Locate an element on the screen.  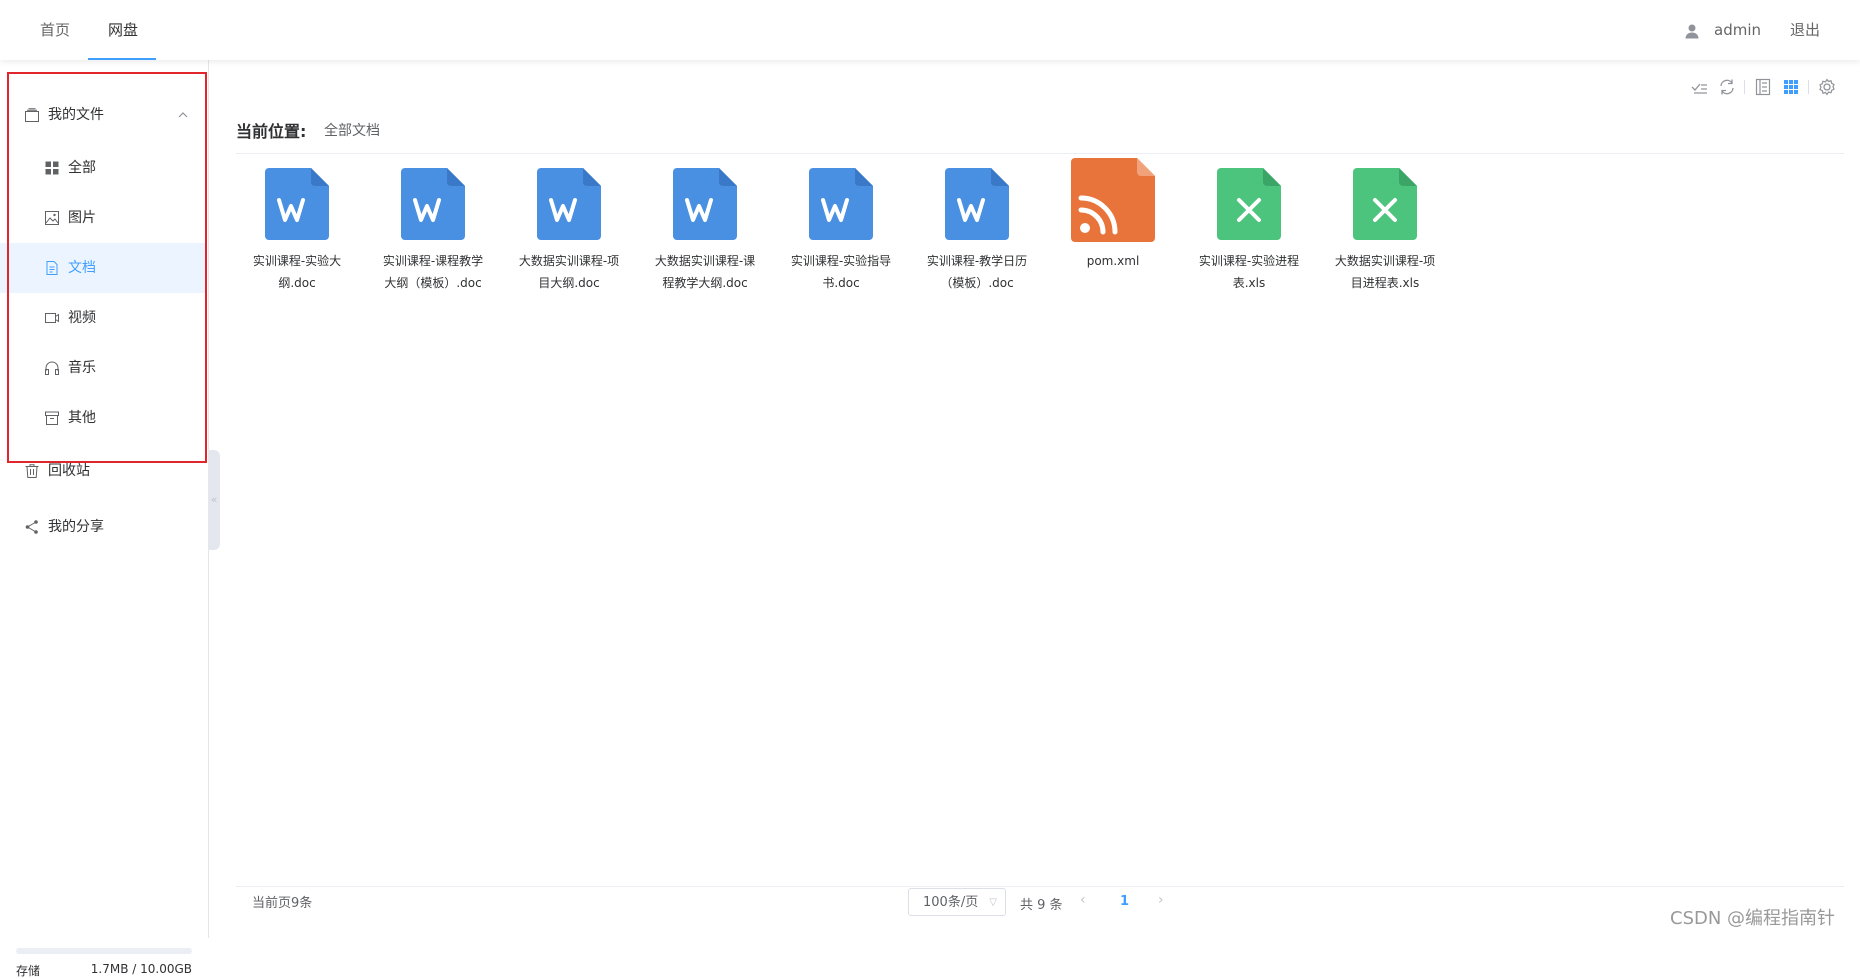
file-item: 实训课程-实验指导书.doc is located at coordinates (841, 227).